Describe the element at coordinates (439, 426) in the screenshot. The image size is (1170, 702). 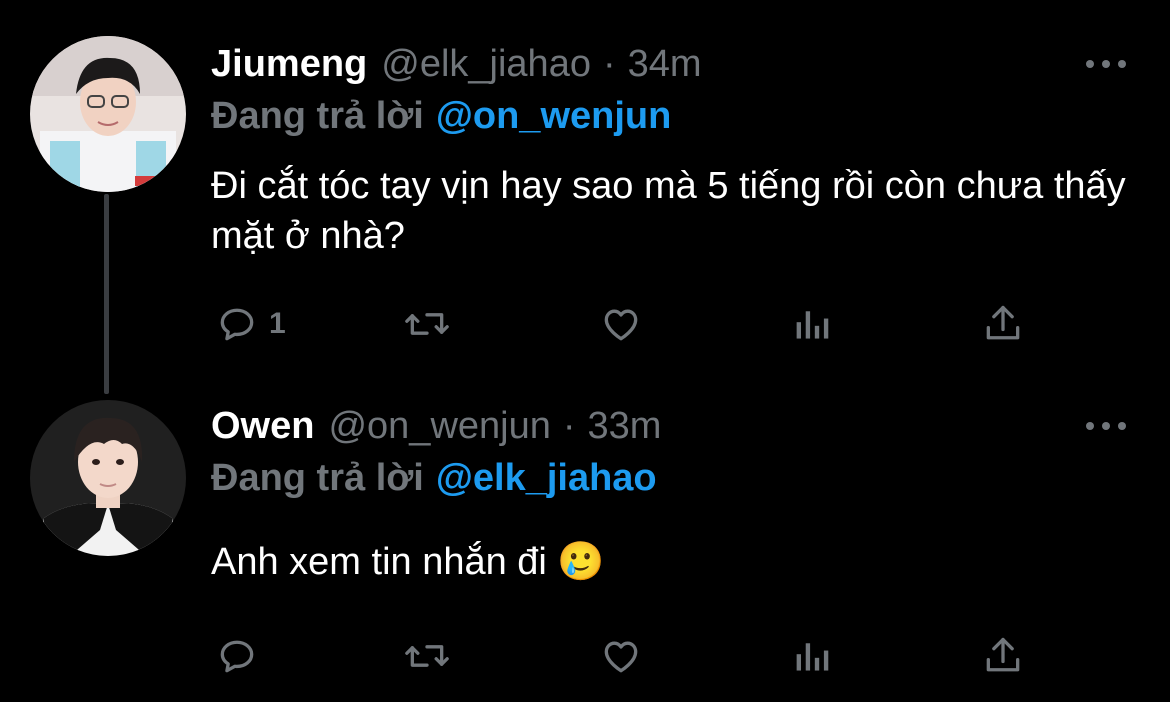
I see `user-handle: @on_wenjun` at that location.